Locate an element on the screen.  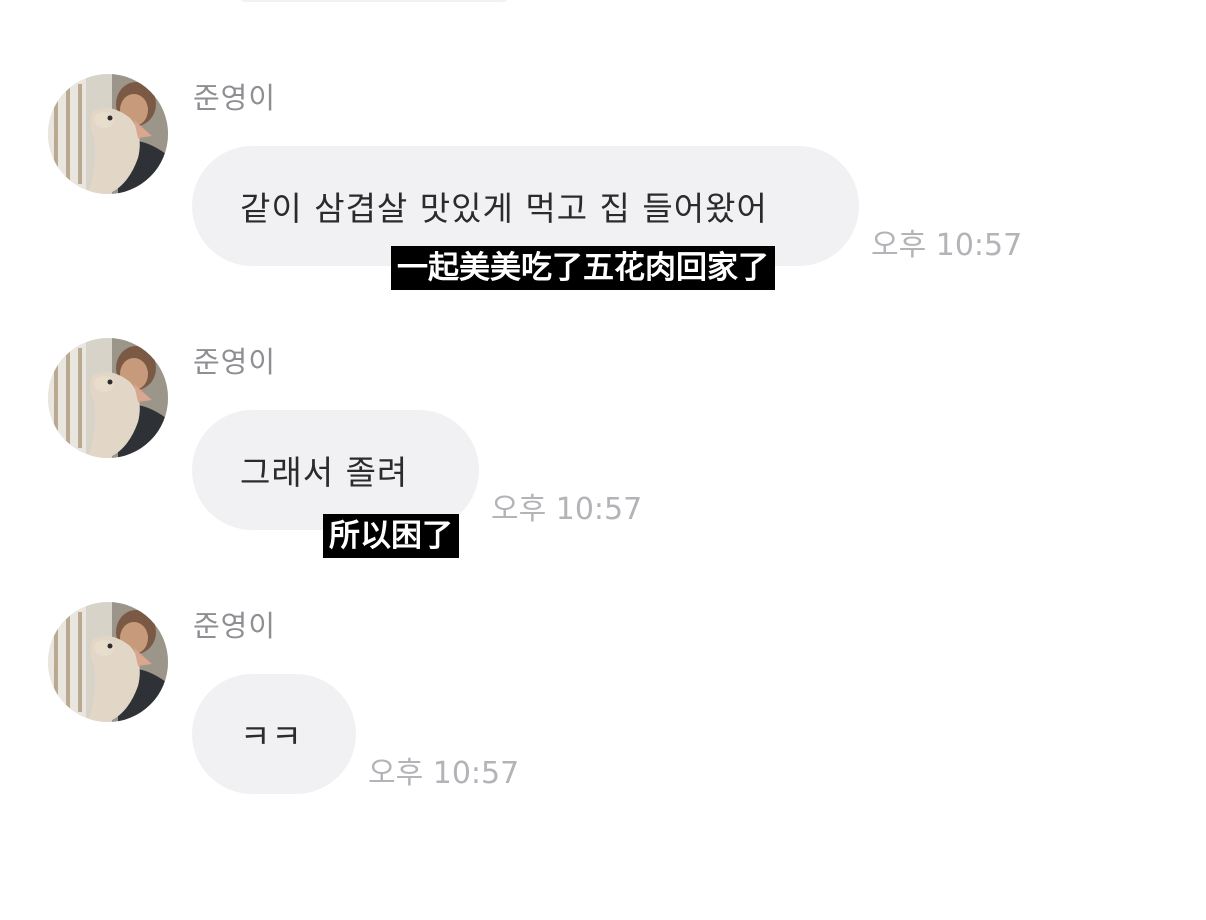
message-bubble: ㅋㅋ is located at coordinates (274, 734).